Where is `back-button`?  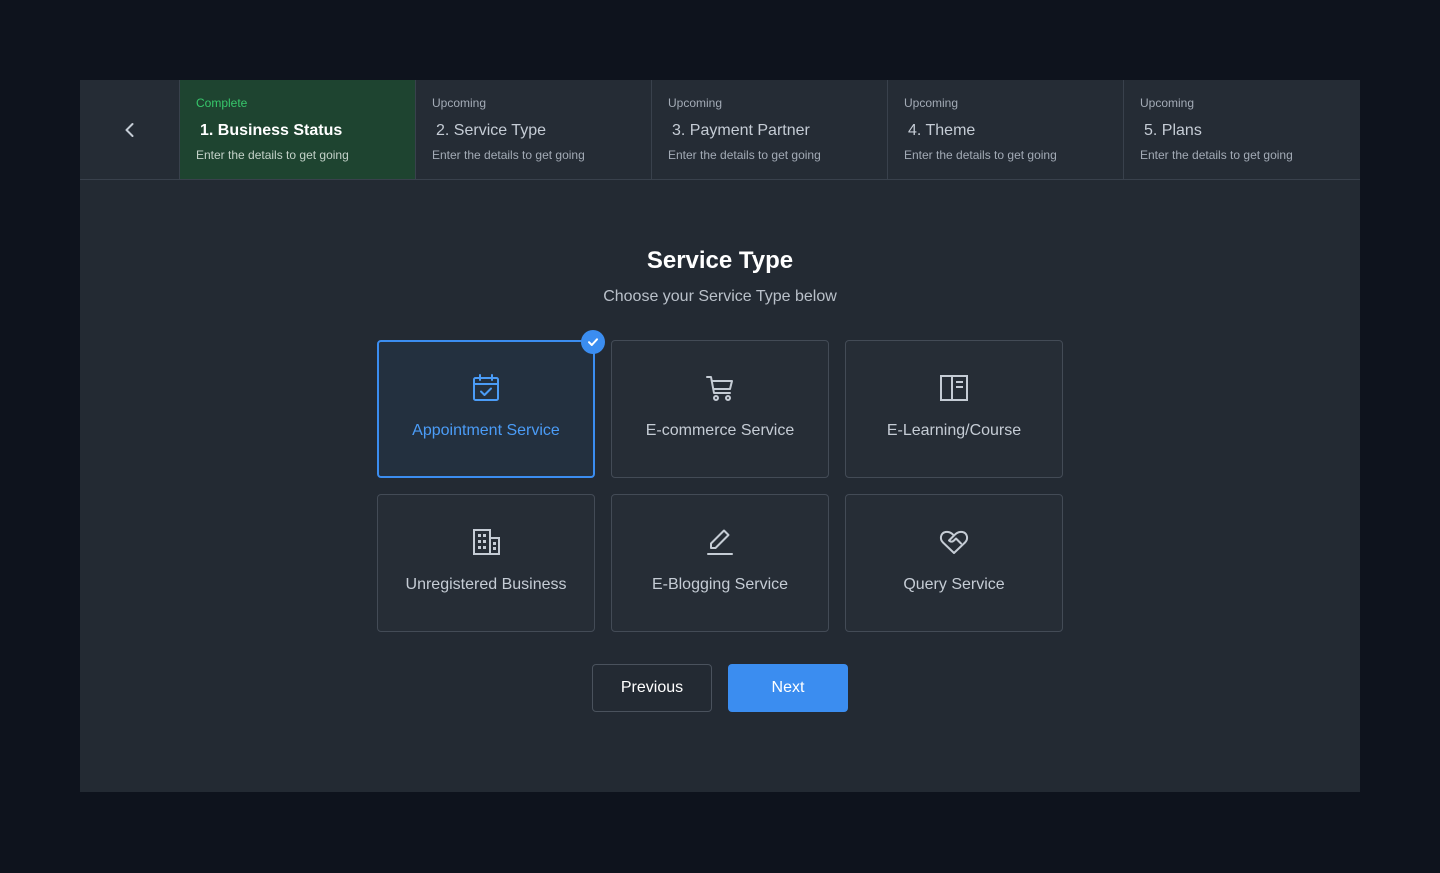 back-button is located at coordinates (130, 129).